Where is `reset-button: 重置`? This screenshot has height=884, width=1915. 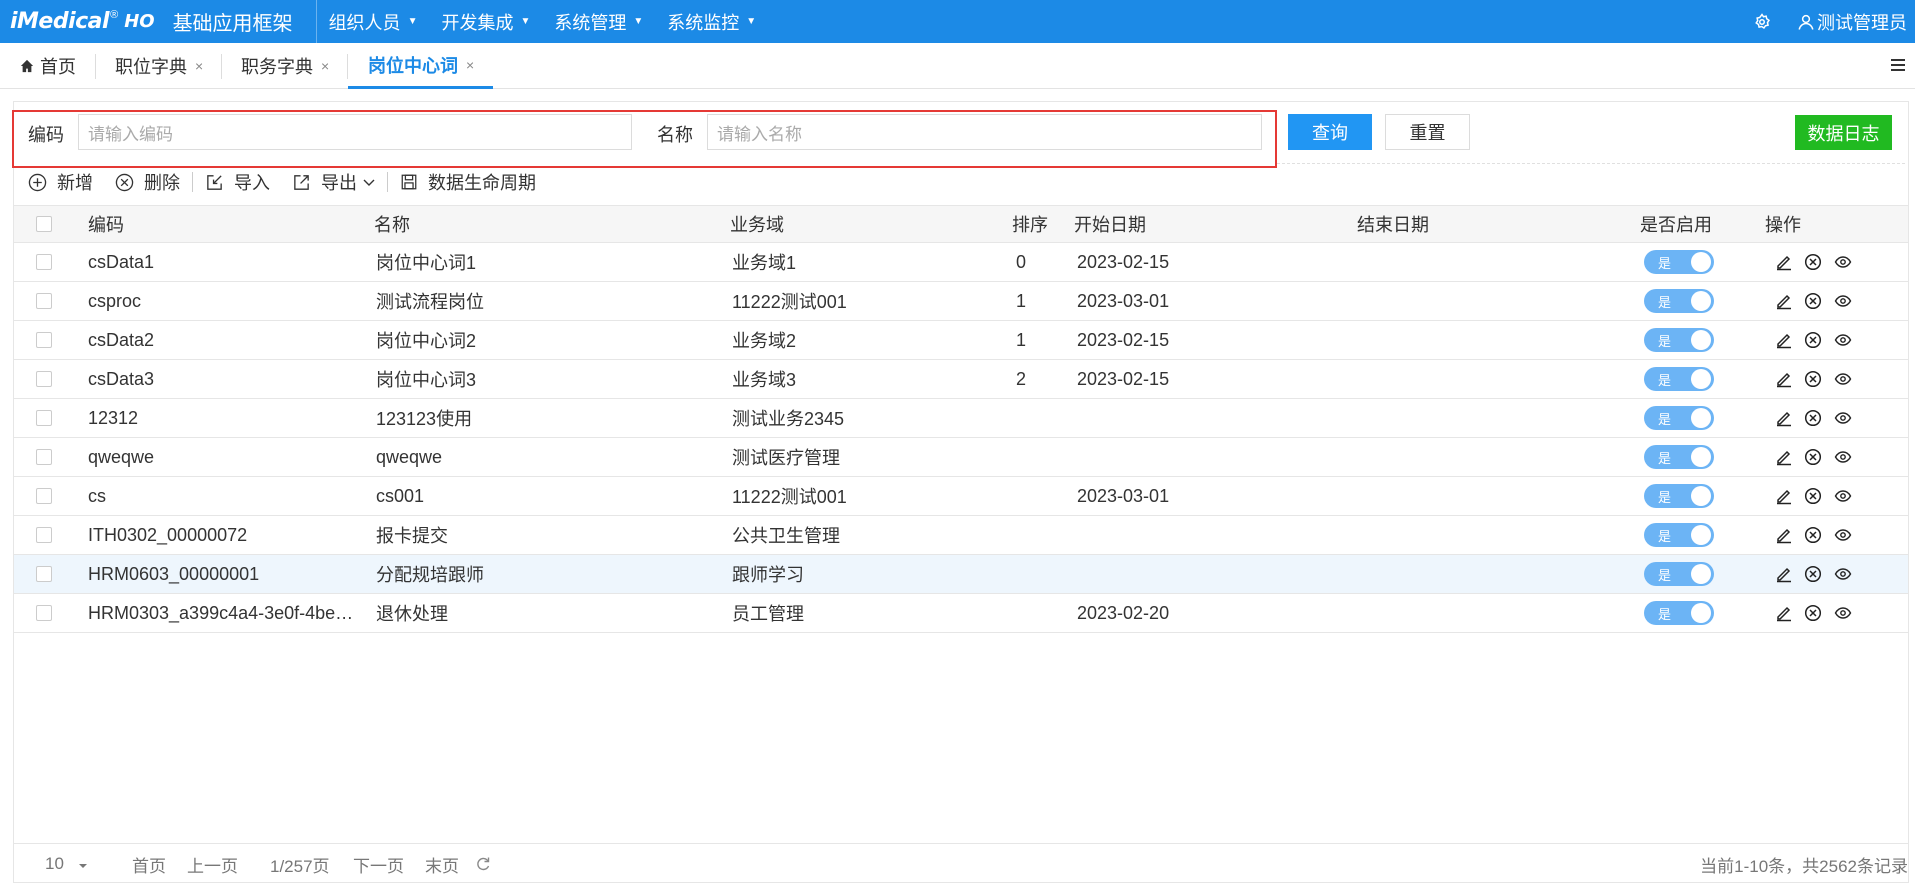 reset-button: 重置 is located at coordinates (1427, 132).